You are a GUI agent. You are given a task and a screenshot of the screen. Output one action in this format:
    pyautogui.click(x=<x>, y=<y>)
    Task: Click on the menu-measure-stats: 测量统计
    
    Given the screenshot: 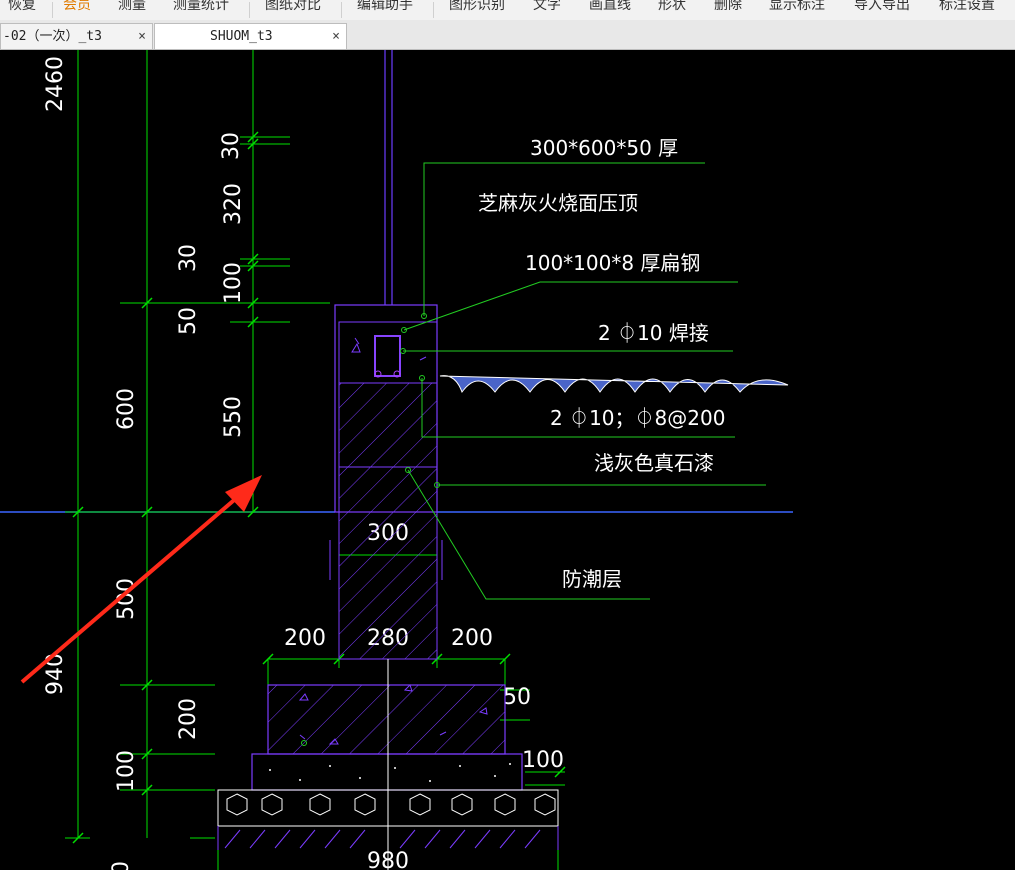 What is the action you would take?
    pyautogui.click(x=201, y=7)
    